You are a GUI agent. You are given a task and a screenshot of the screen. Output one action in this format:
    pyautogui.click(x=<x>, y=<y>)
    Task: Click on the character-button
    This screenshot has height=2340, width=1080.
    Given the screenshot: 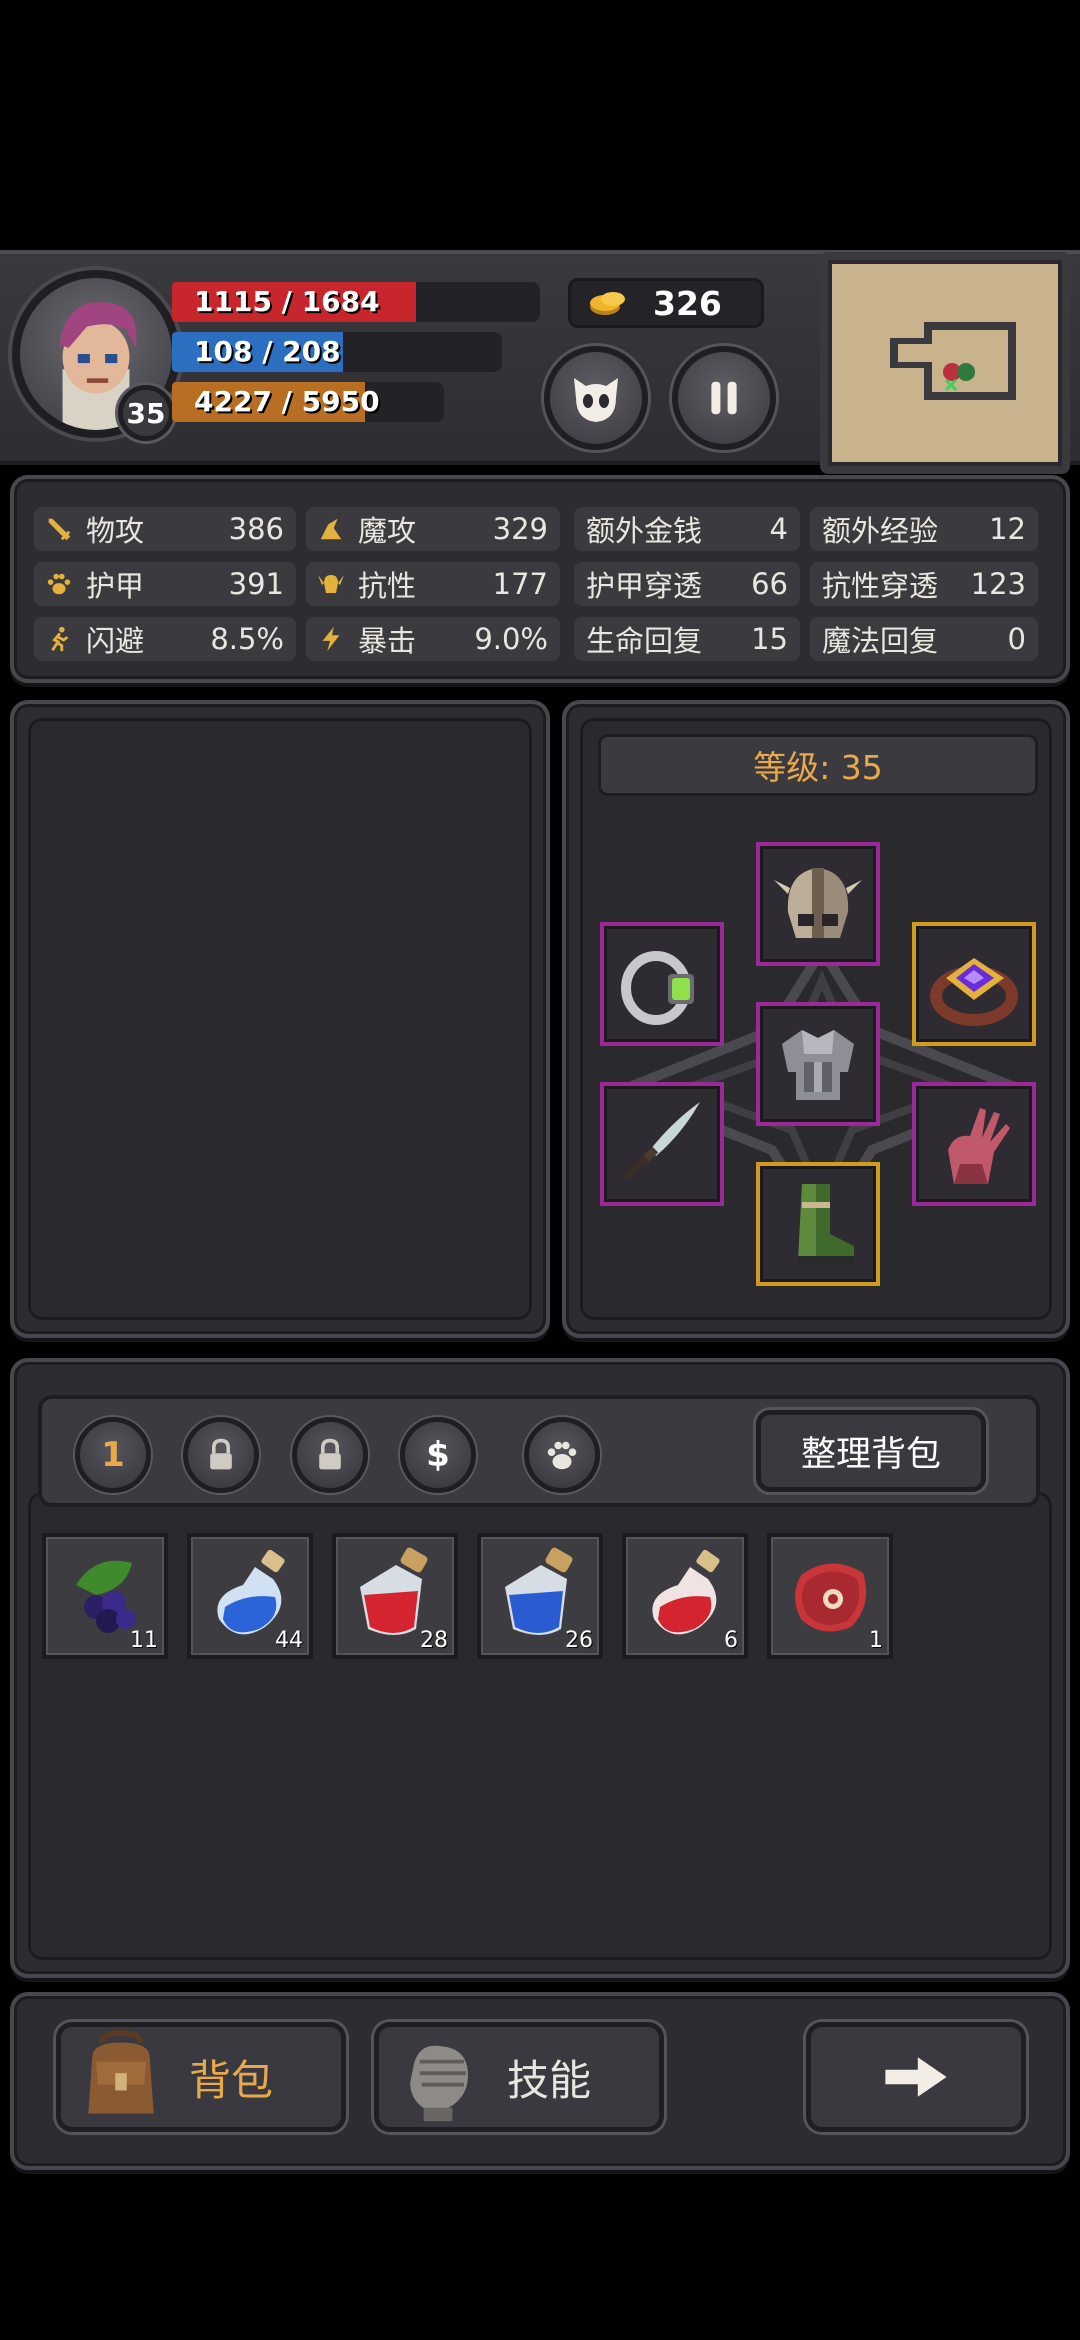 What is the action you would take?
    pyautogui.click(x=596, y=398)
    